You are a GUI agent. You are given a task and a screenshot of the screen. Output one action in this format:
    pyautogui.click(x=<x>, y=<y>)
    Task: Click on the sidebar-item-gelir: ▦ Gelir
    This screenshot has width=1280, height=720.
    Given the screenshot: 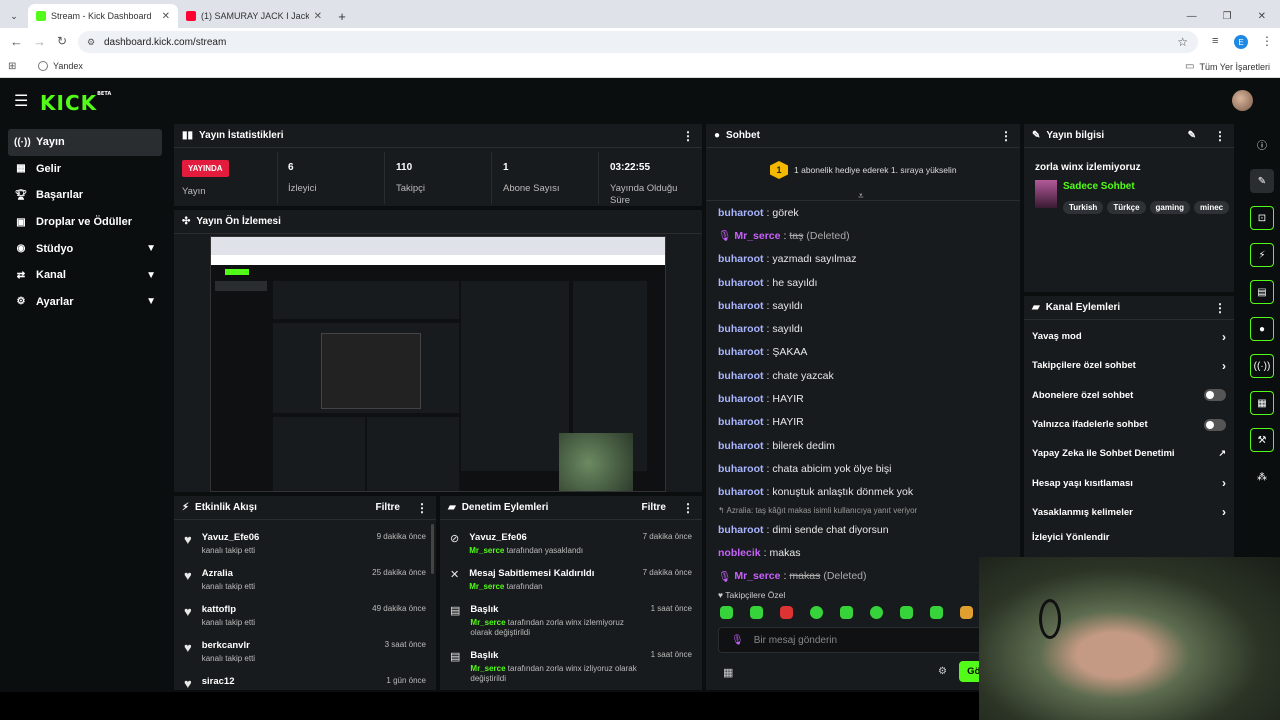 What is the action you would take?
    pyautogui.click(x=85, y=169)
    